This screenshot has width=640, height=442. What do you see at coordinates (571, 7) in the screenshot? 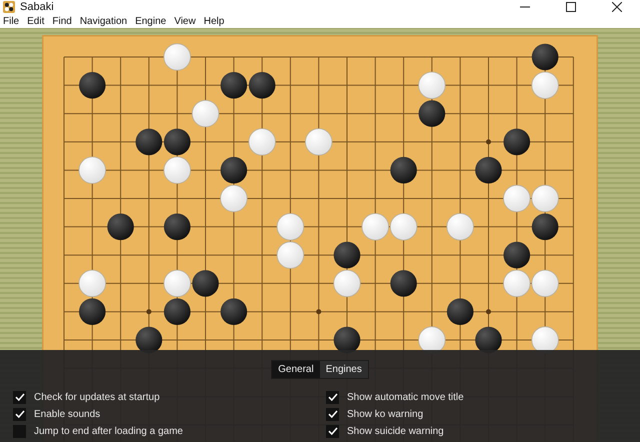
I see `maximize-icon` at bounding box center [571, 7].